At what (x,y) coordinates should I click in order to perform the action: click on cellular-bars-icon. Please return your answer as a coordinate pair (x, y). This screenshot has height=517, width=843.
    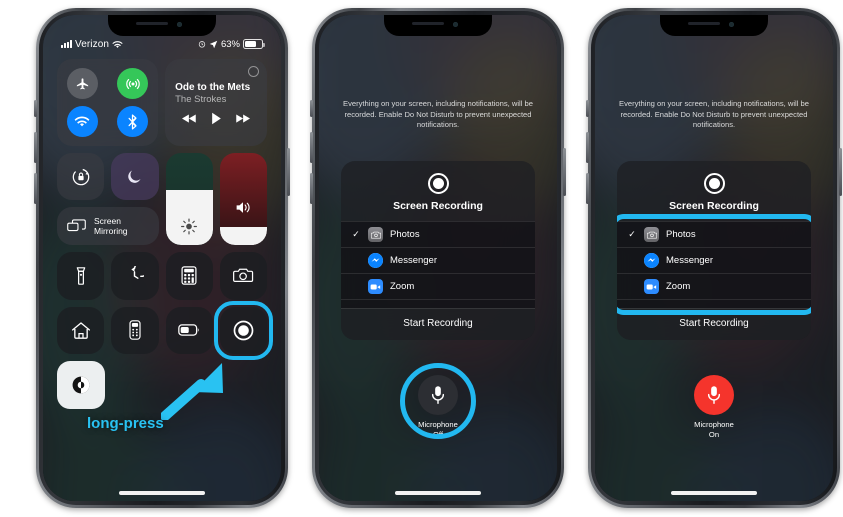
    Looking at the image, I should click on (66, 44).